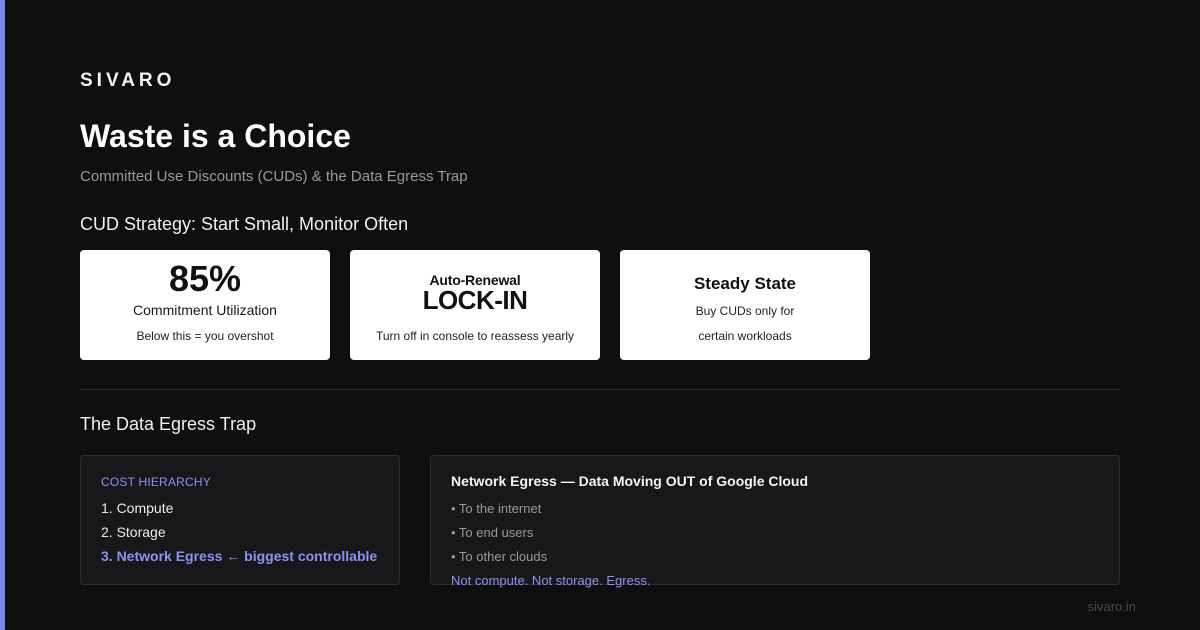  Describe the element at coordinates (205, 310) in the screenshot. I see `utilization-label: Commitment Utilization` at that location.